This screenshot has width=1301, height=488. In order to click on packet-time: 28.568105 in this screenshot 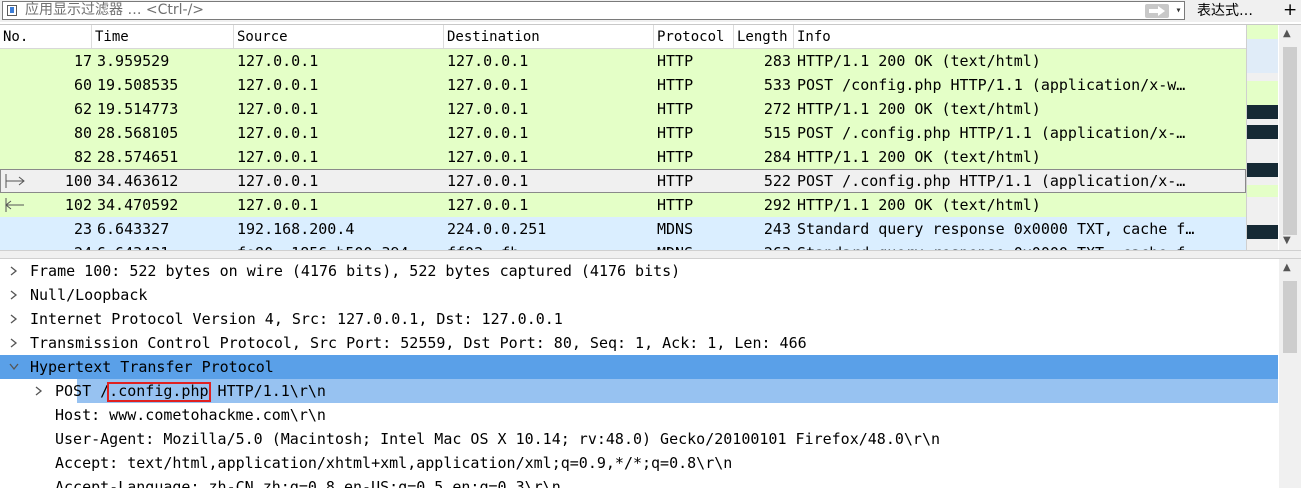, I will do `click(138, 133)`.